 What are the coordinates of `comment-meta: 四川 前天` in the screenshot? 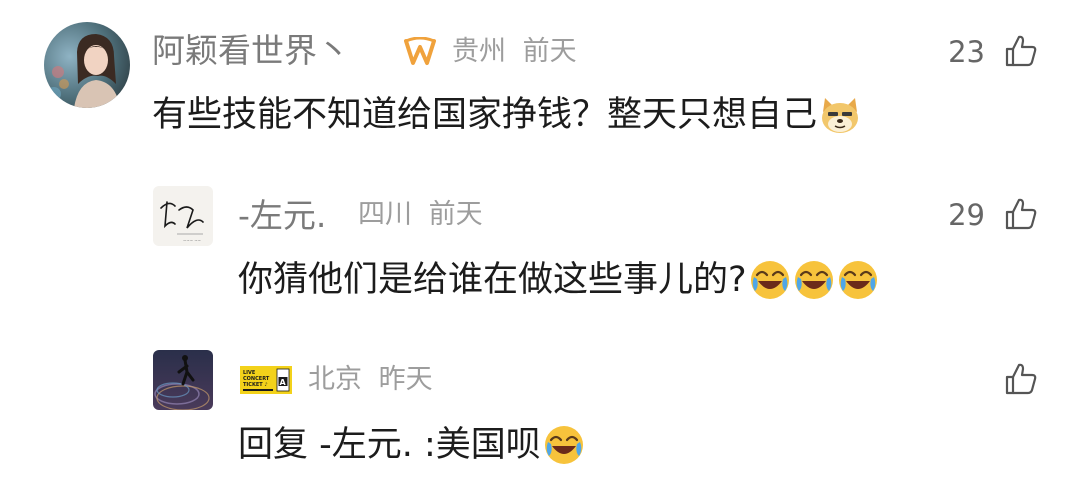 It's located at (420, 214).